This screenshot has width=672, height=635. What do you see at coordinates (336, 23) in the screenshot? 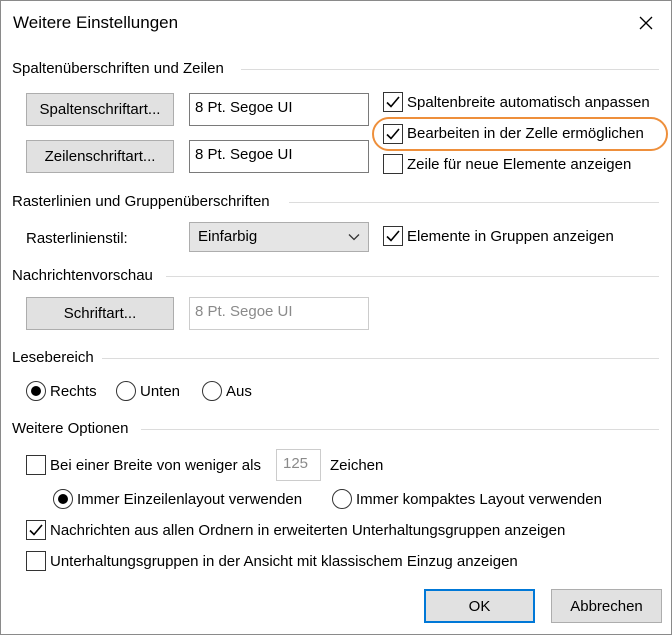
I see `title-bar: Weitere Einstellungen` at bounding box center [336, 23].